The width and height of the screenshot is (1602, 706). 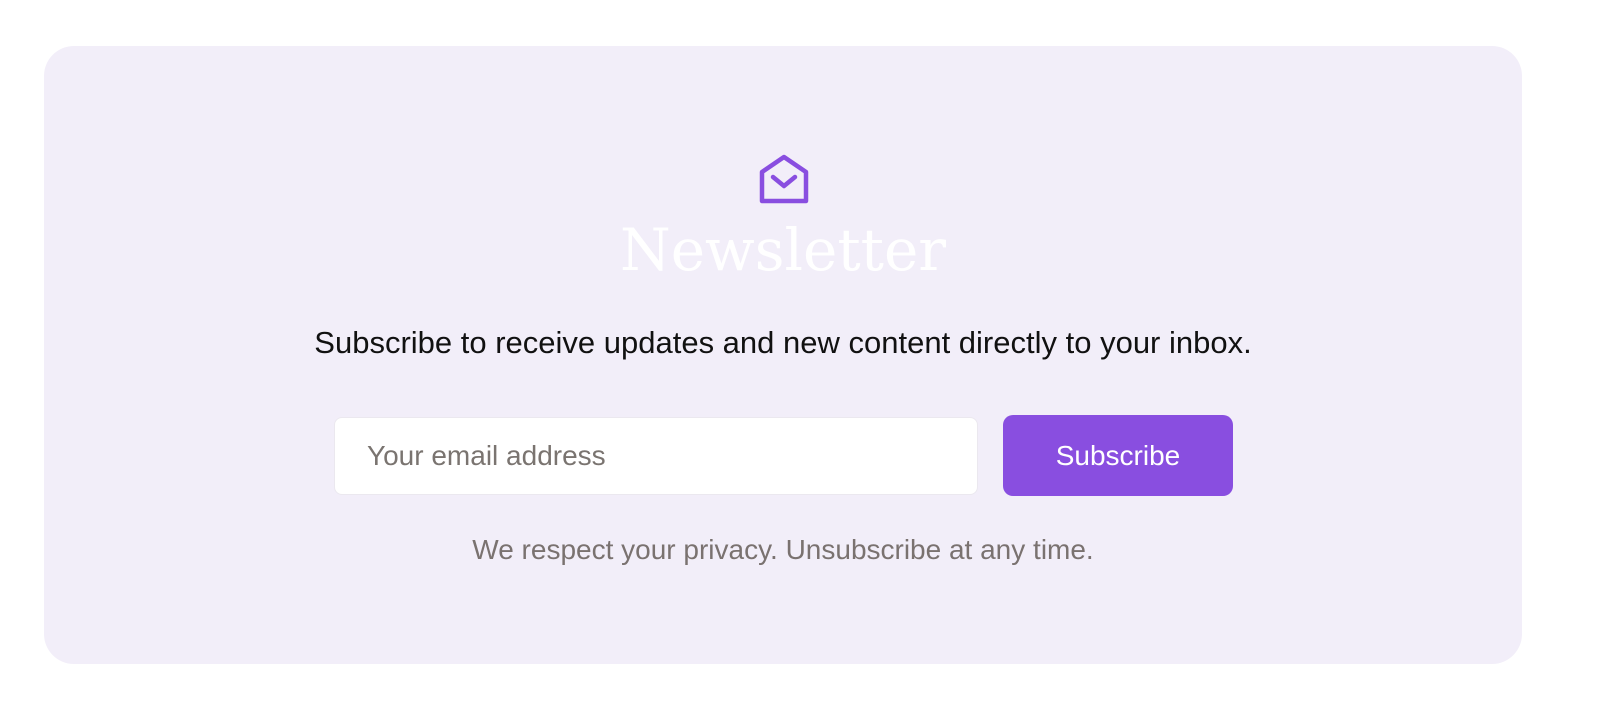 What do you see at coordinates (783, 250) in the screenshot?
I see `newsletter-title: Newsletter` at bounding box center [783, 250].